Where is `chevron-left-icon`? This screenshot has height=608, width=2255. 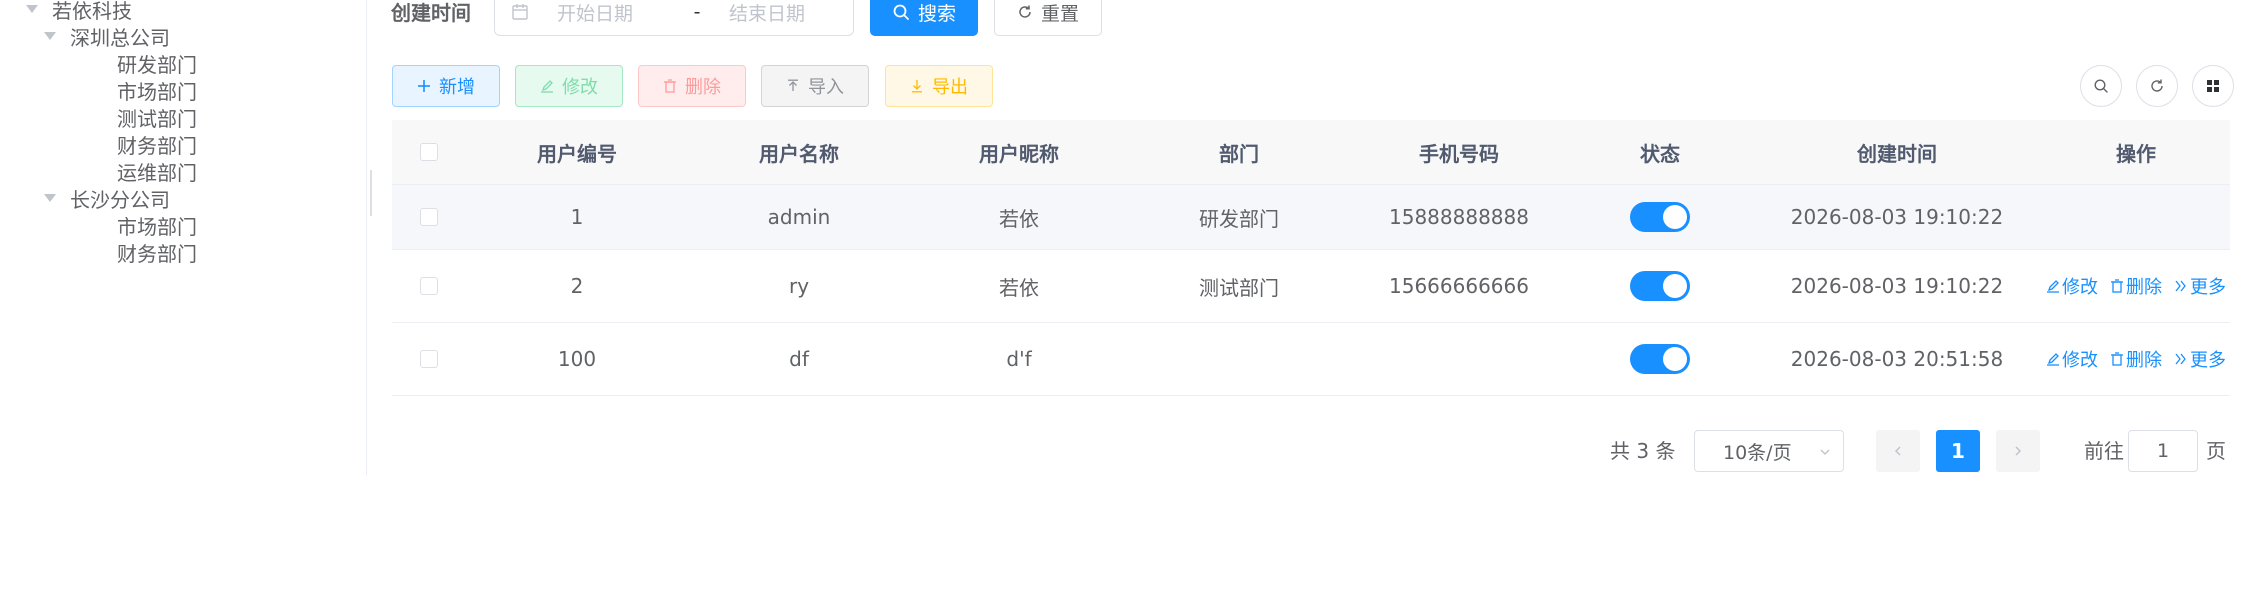 chevron-left-icon is located at coordinates (1897, 451).